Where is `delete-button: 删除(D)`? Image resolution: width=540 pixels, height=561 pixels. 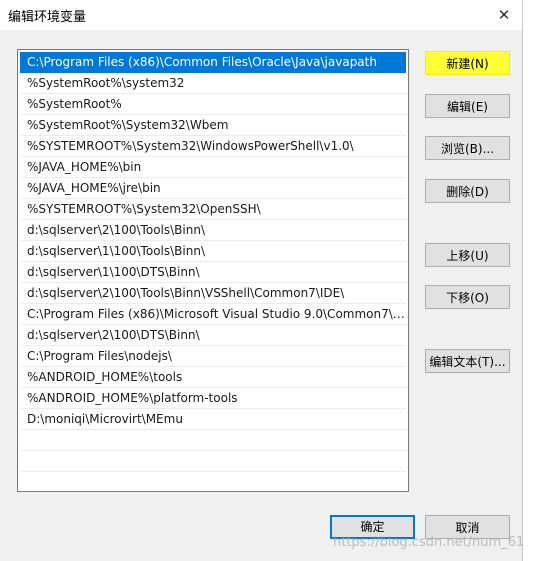 delete-button: 删除(D) is located at coordinates (467, 191).